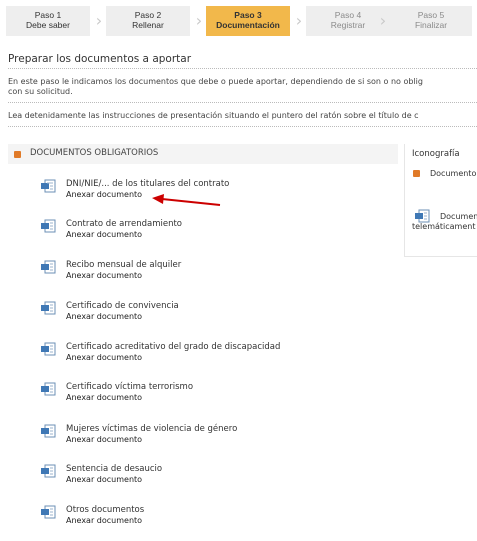  What do you see at coordinates (123, 265) in the screenshot?
I see `document-label: Recibo mensual de alquiler` at bounding box center [123, 265].